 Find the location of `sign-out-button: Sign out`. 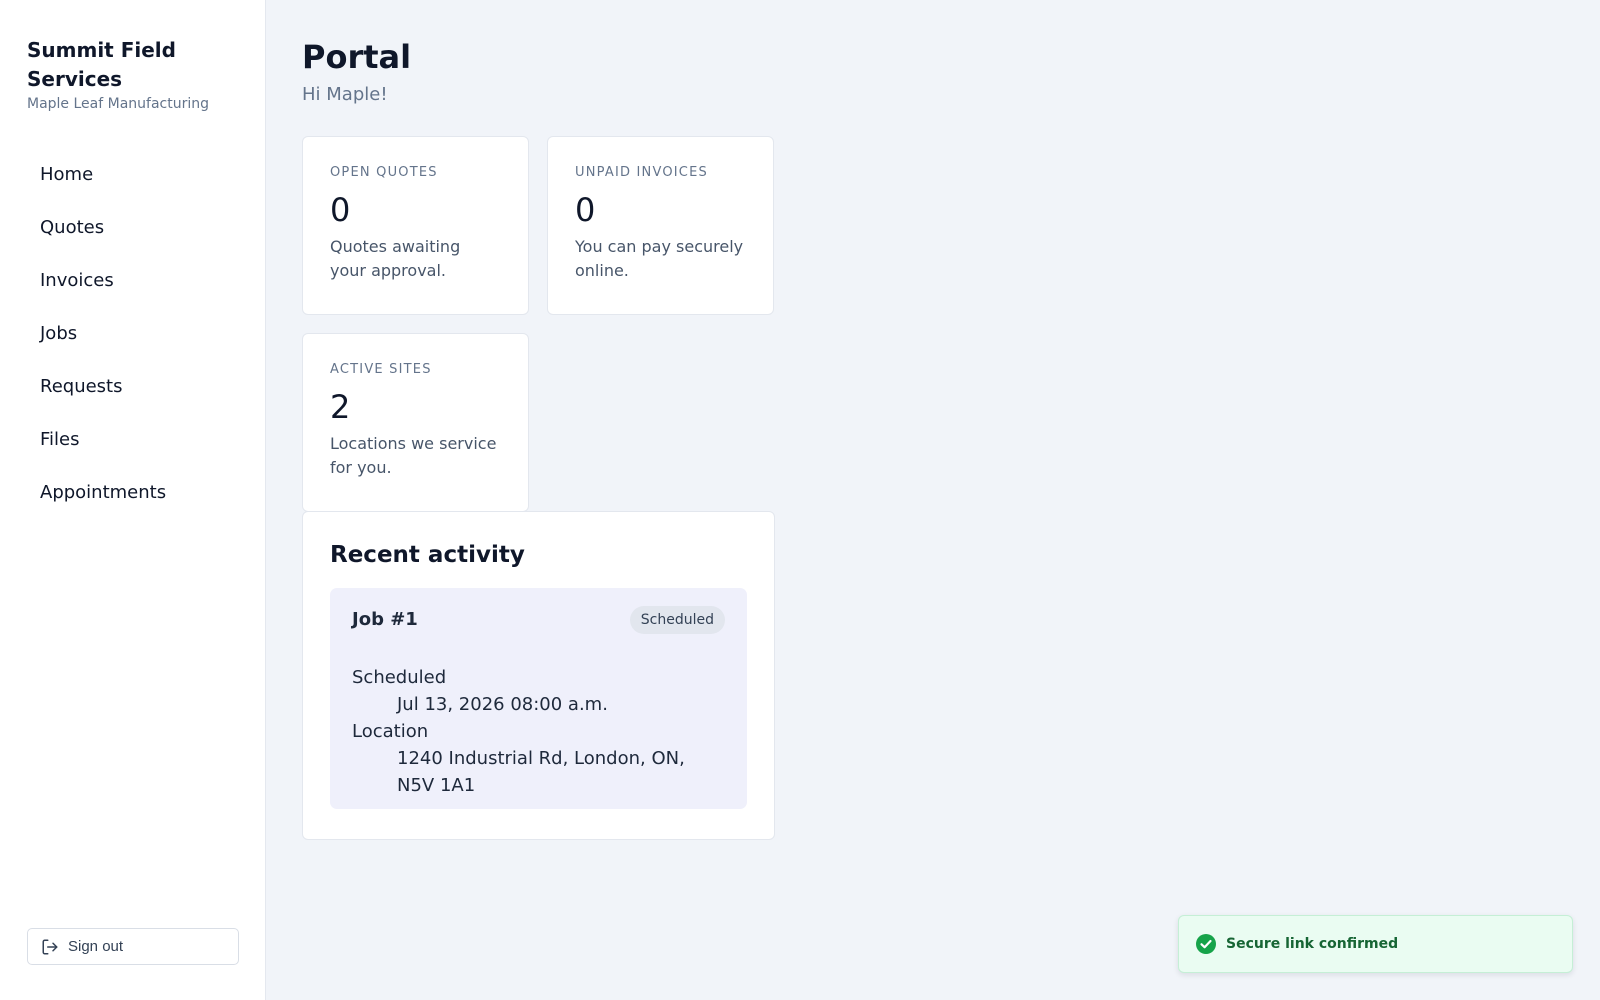

sign-out-button: Sign out is located at coordinates (133, 946).